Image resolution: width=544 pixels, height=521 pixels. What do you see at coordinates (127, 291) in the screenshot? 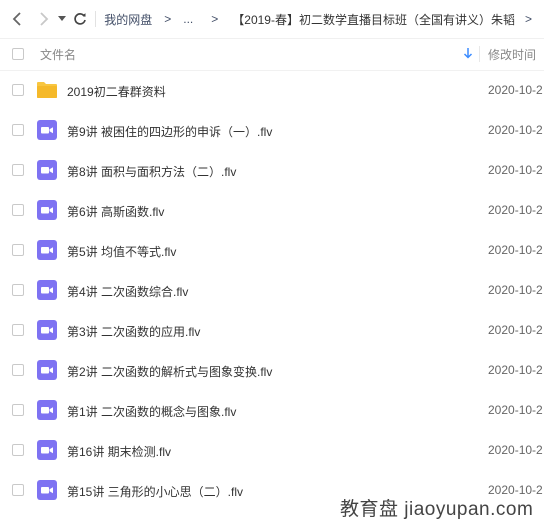
I see `file-name: 第4讲 二次函数综合.flv` at bounding box center [127, 291].